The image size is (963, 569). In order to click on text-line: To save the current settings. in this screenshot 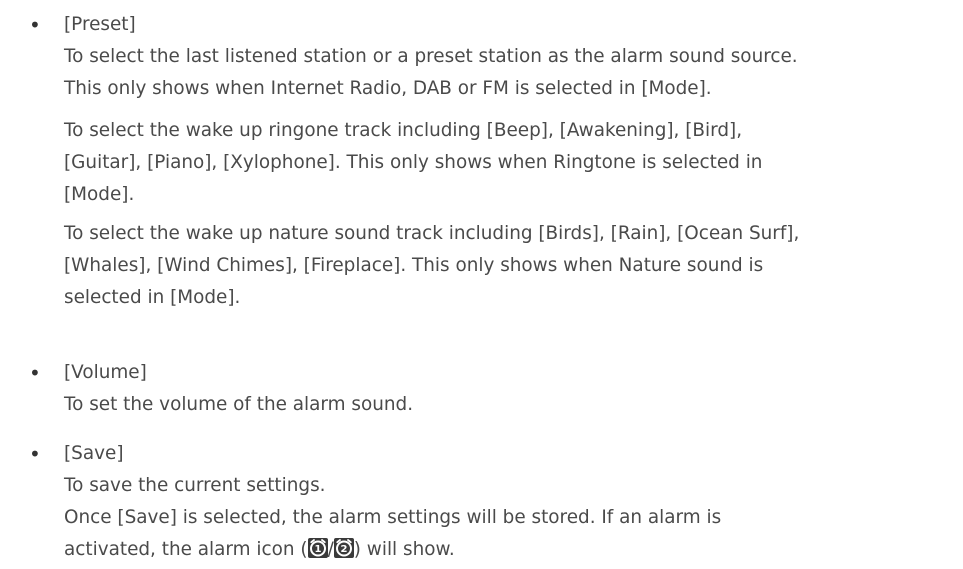, I will do `click(195, 485)`.